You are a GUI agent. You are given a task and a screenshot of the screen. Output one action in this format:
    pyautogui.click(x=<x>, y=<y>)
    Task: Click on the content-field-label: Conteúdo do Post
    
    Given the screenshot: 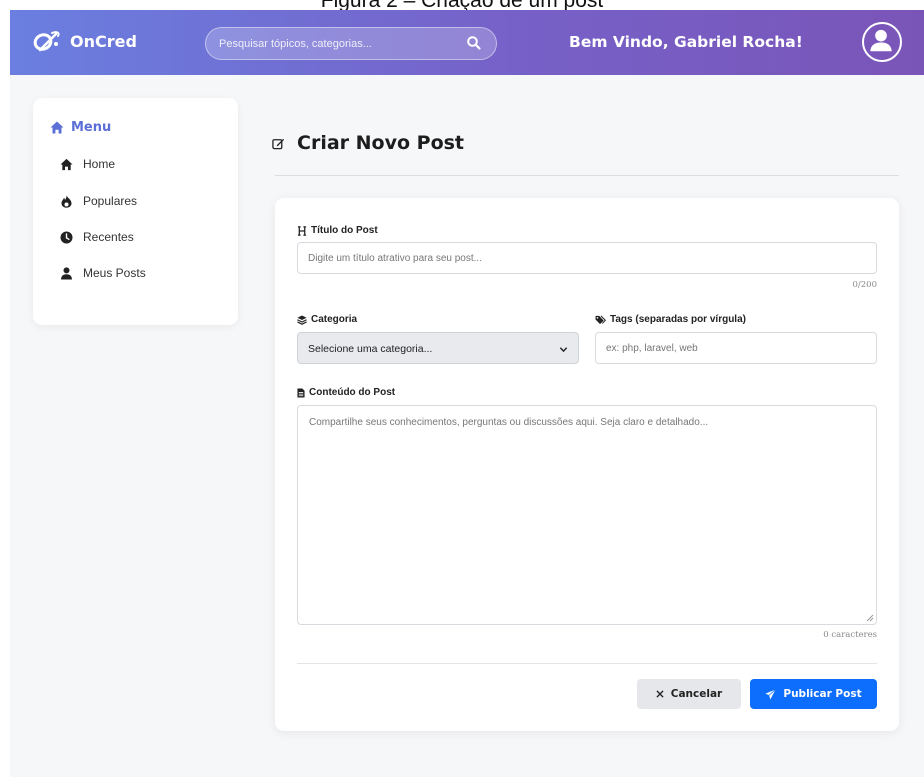 What is the action you would take?
    pyautogui.click(x=346, y=392)
    